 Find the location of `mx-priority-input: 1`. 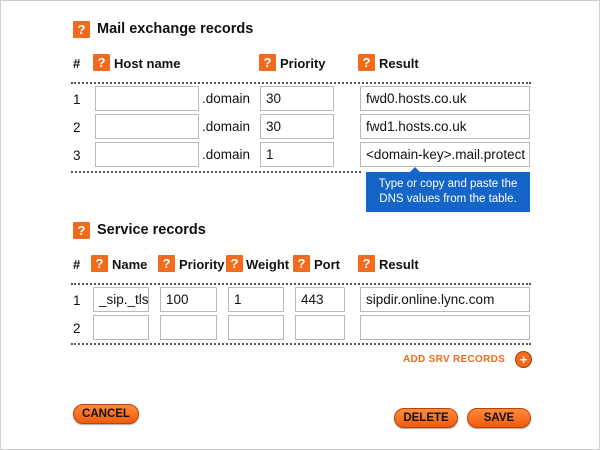

mx-priority-input: 1 is located at coordinates (297, 154).